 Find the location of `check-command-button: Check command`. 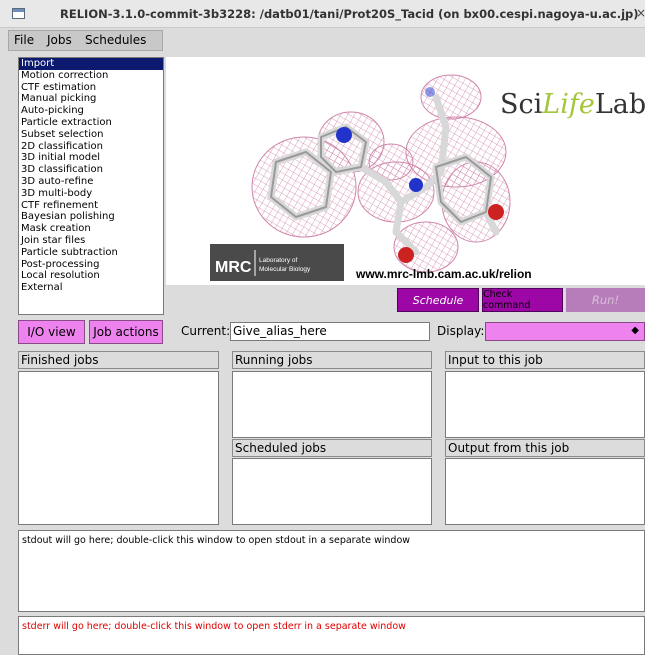

check-command-button: Check command is located at coordinates (522, 300).